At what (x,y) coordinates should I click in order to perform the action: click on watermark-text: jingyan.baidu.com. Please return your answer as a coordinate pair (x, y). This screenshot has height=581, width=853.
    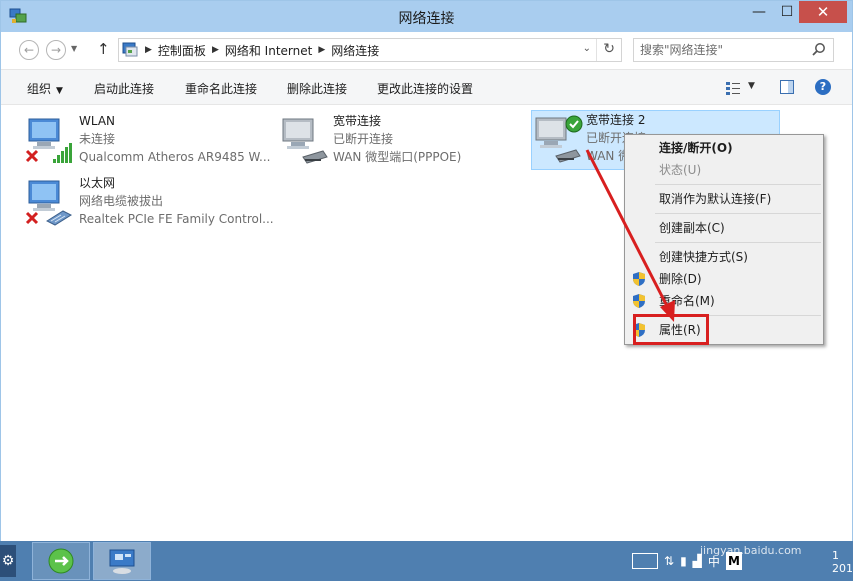
    Looking at the image, I should click on (751, 550).